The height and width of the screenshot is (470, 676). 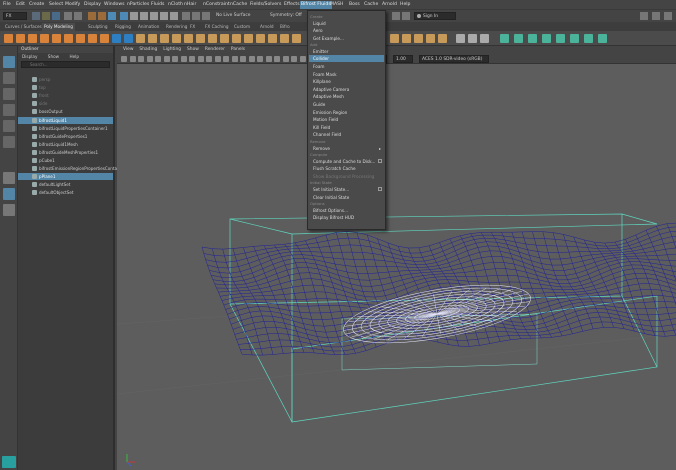 I want to click on scale-tool-icon, so click(x=9, y=142).